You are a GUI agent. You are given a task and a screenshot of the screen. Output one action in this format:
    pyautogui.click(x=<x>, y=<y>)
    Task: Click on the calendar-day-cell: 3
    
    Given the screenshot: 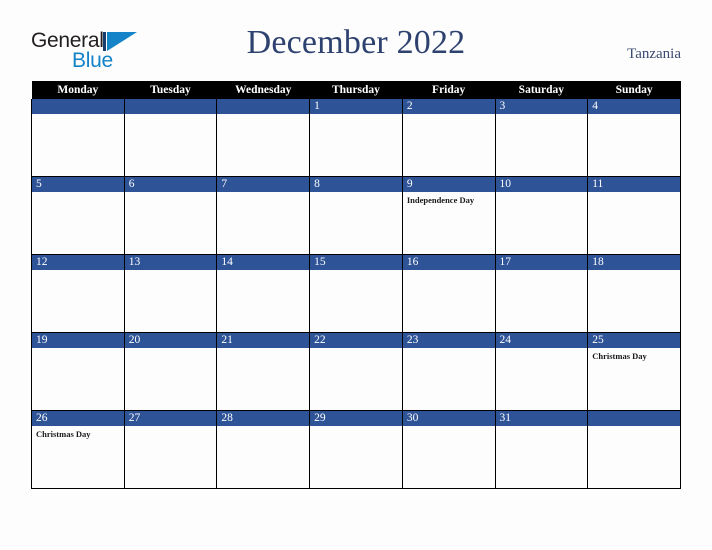 What is the action you would take?
    pyautogui.click(x=541, y=138)
    